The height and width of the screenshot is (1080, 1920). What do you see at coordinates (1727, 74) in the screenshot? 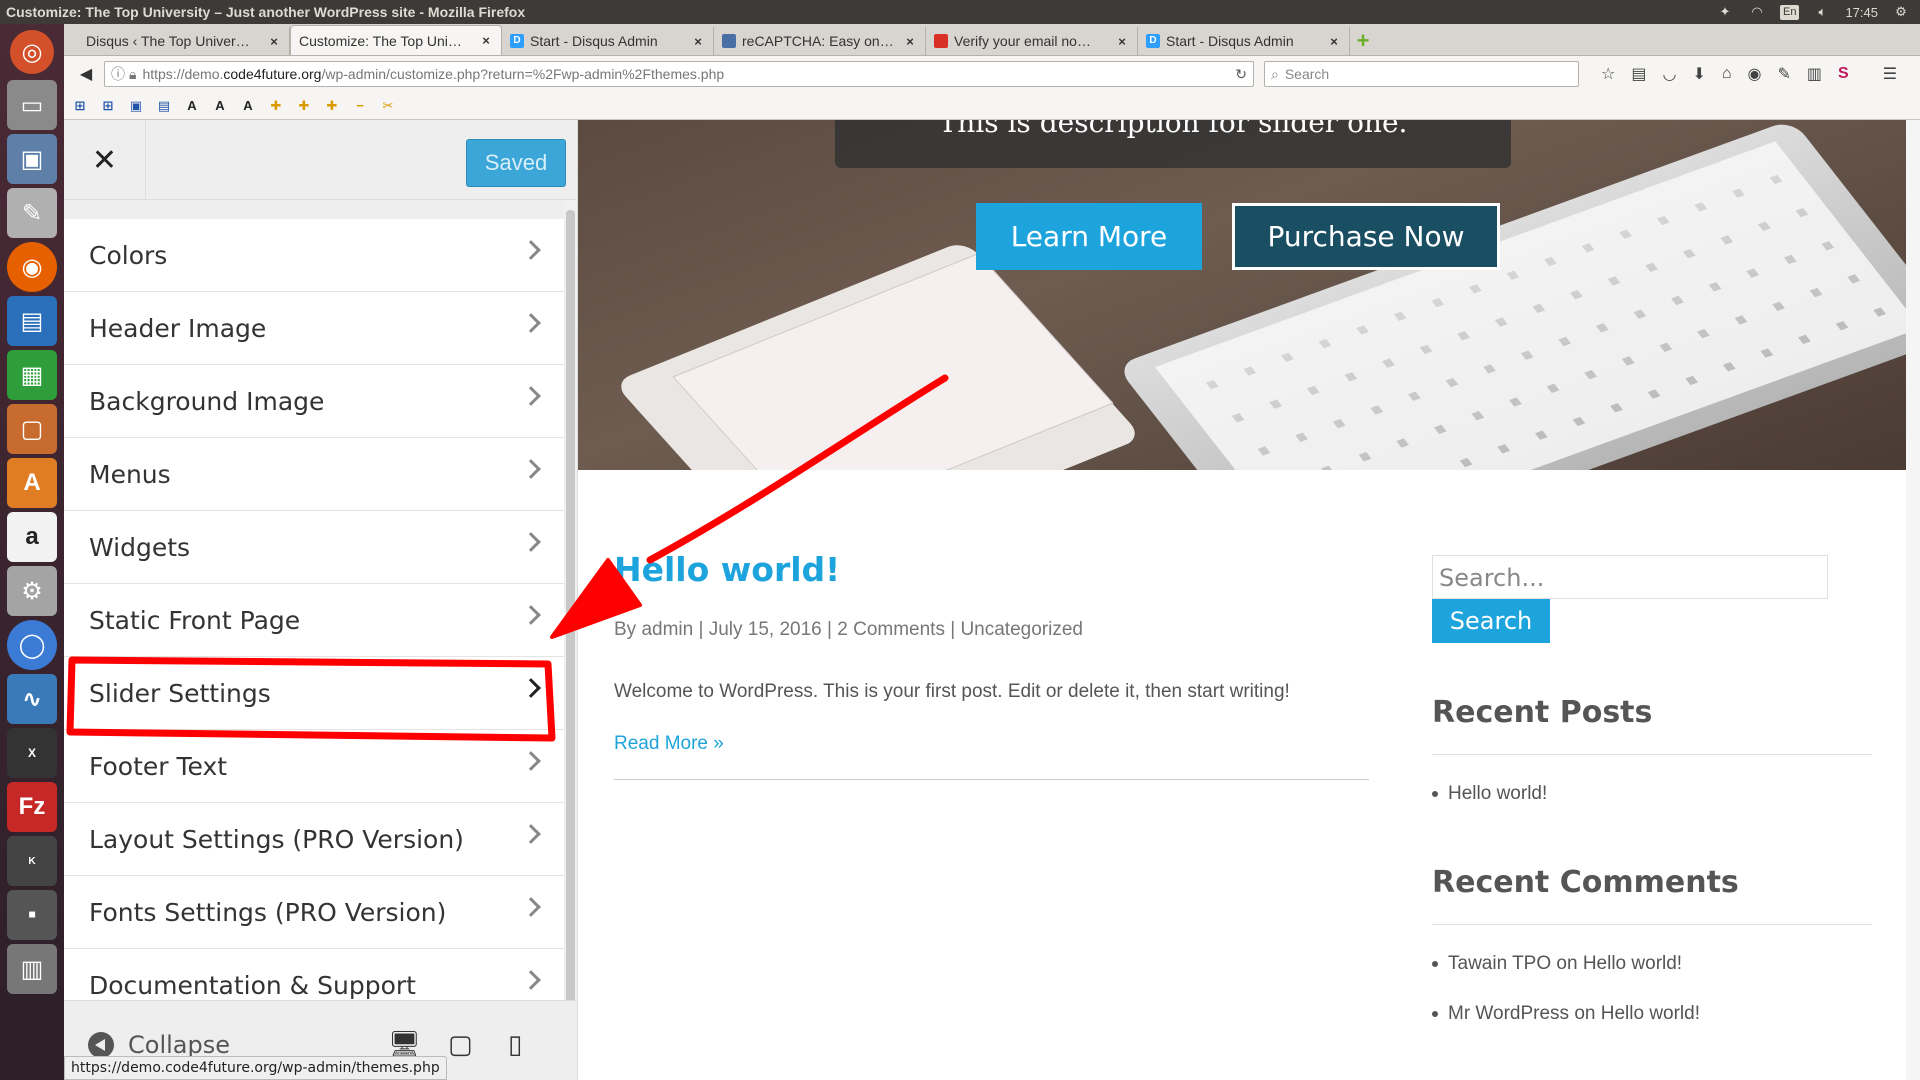
I see `home-icon: ⌂` at bounding box center [1727, 74].